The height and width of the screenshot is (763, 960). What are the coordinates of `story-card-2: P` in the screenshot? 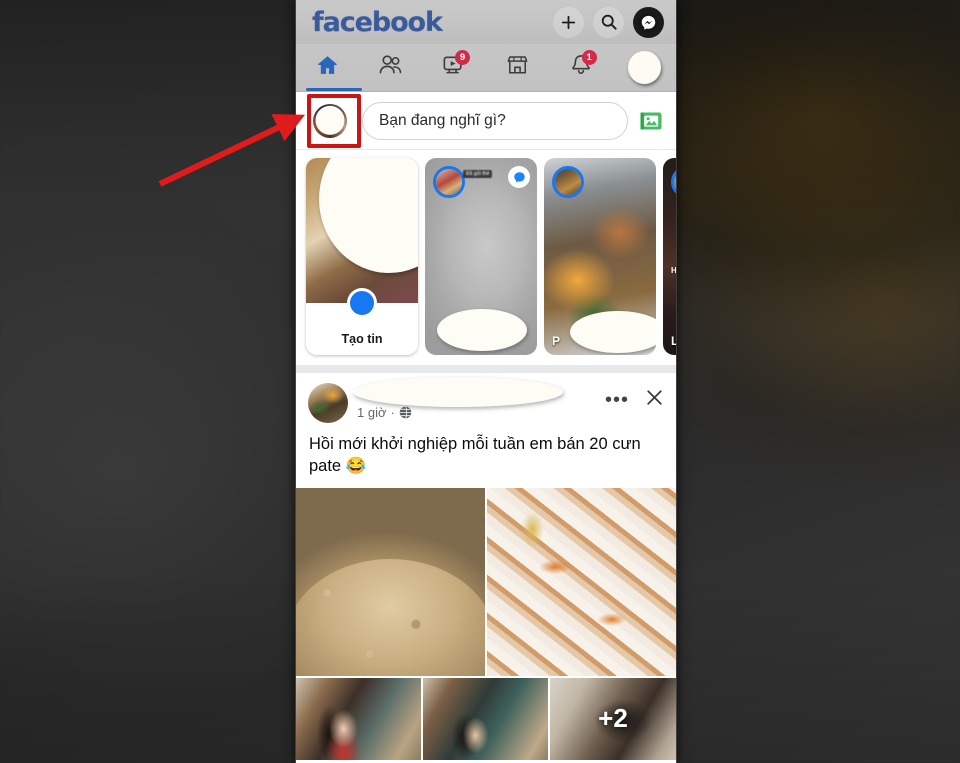 It's located at (600, 256).